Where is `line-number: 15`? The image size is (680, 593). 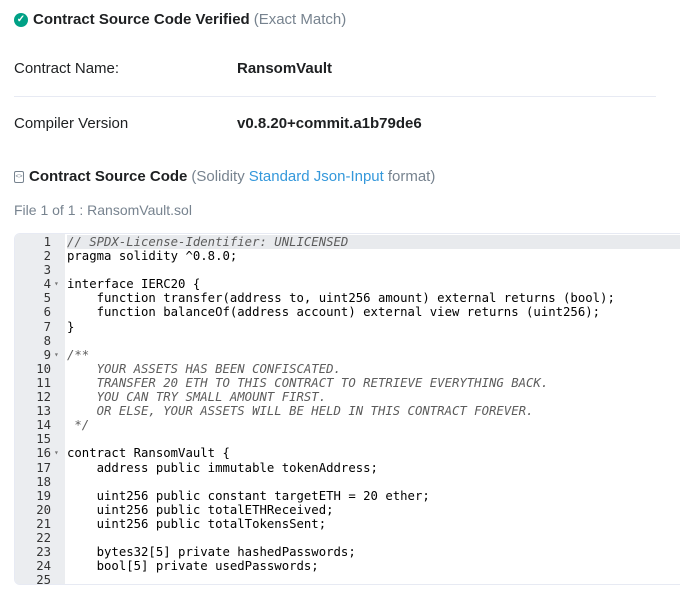
line-number: 15 is located at coordinates (43, 439).